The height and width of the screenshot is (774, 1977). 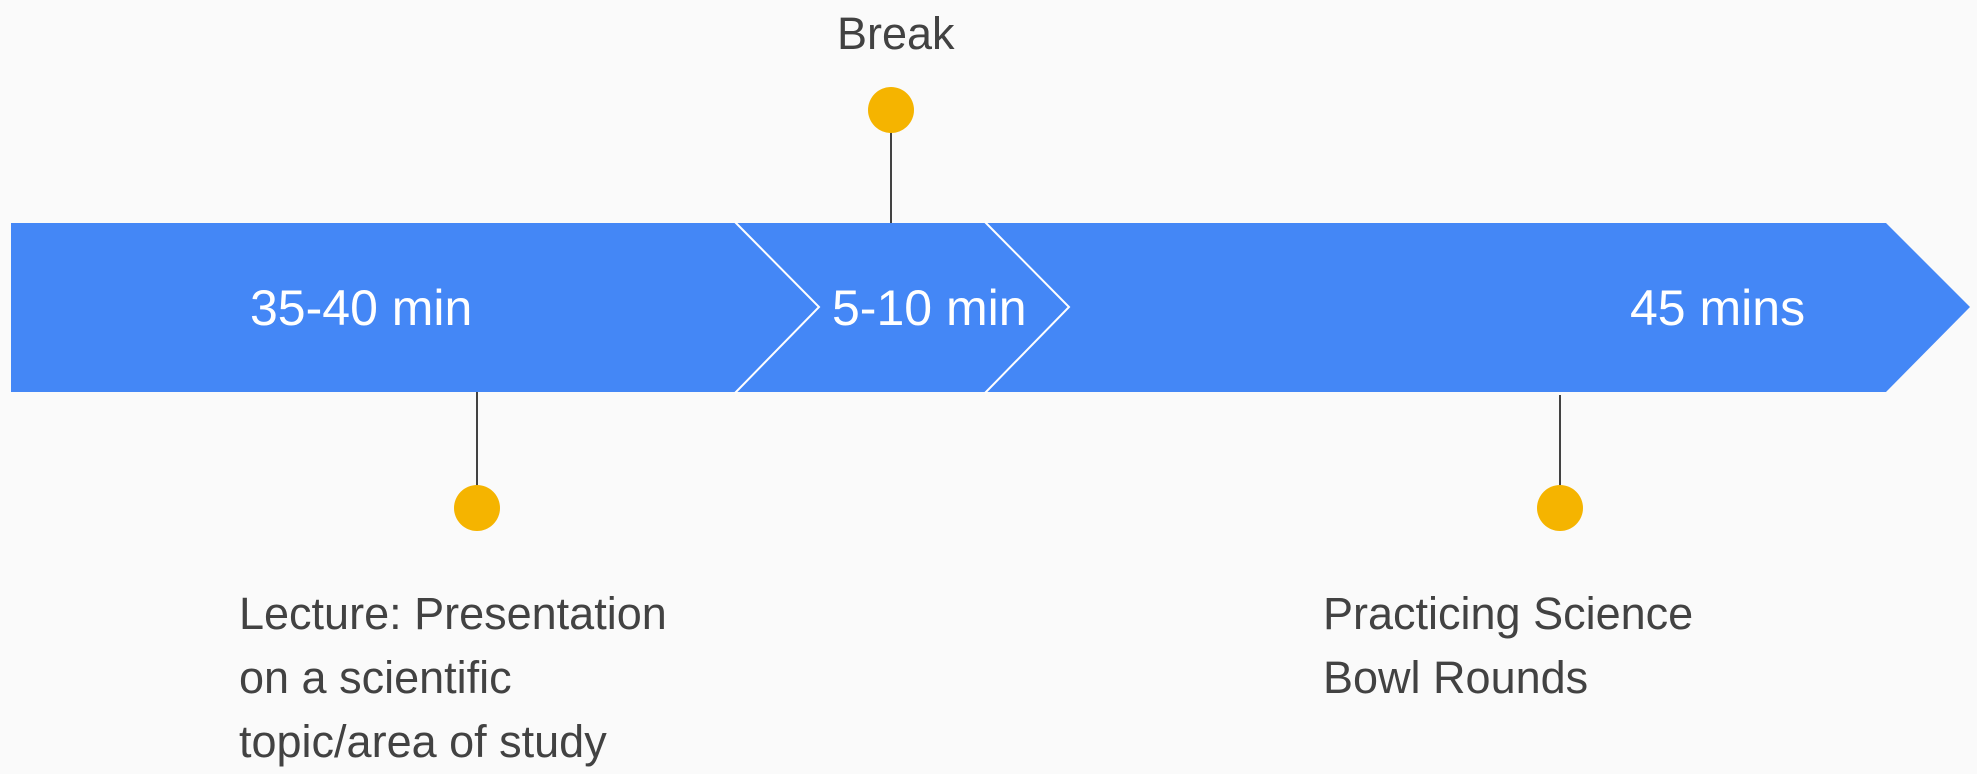 I want to click on event-break-label: Break, so click(x=896, y=34).